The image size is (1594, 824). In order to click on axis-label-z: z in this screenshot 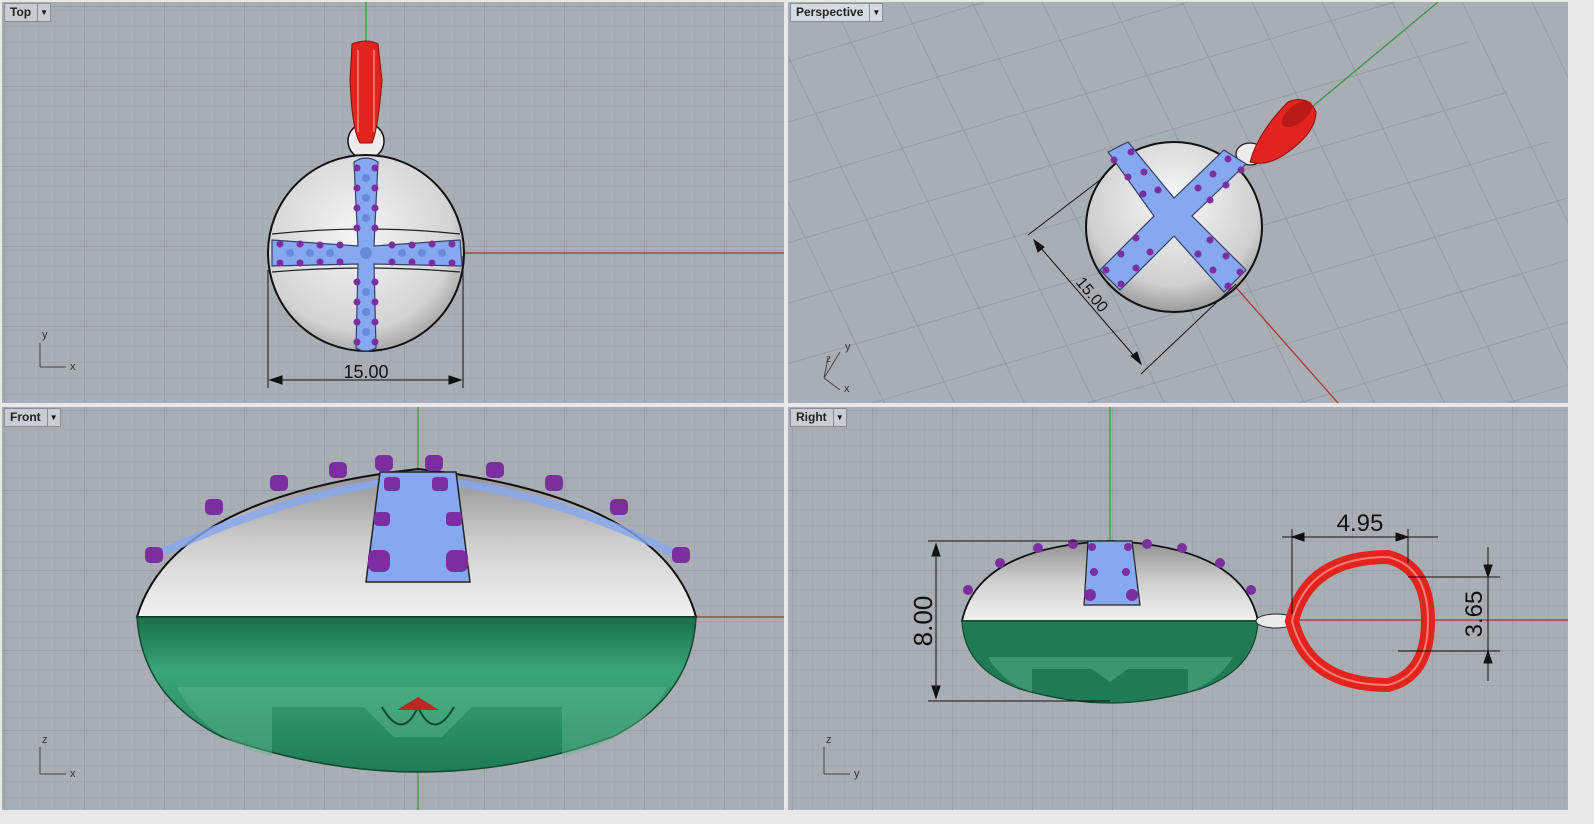, I will do `click(828, 359)`.